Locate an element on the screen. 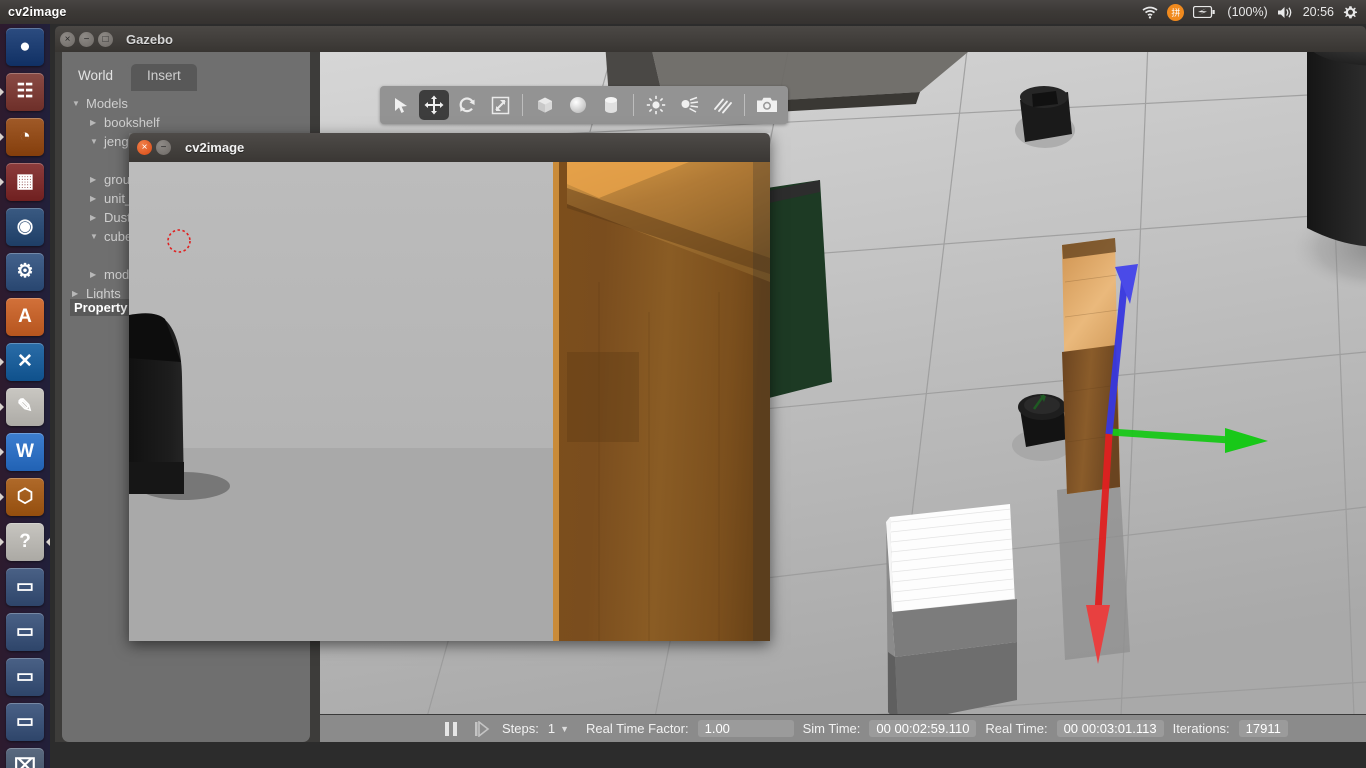 The width and height of the screenshot is (1366, 768). trash-icon: ⌧ is located at coordinates (25, 757).